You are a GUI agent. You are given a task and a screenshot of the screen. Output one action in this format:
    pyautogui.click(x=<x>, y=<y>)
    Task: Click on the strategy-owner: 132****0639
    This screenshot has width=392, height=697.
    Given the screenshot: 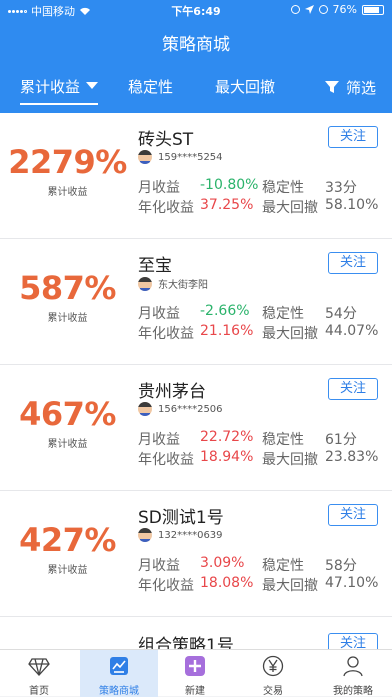 What is the action you would take?
    pyautogui.click(x=180, y=535)
    